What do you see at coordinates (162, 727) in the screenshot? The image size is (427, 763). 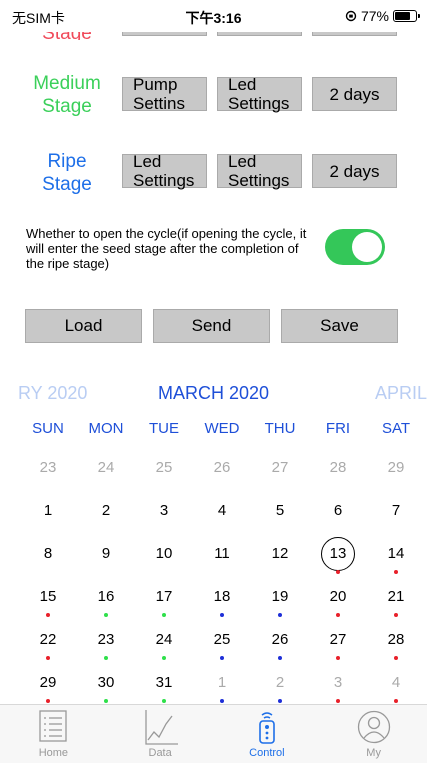 I see `chart-icon` at bounding box center [162, 727].